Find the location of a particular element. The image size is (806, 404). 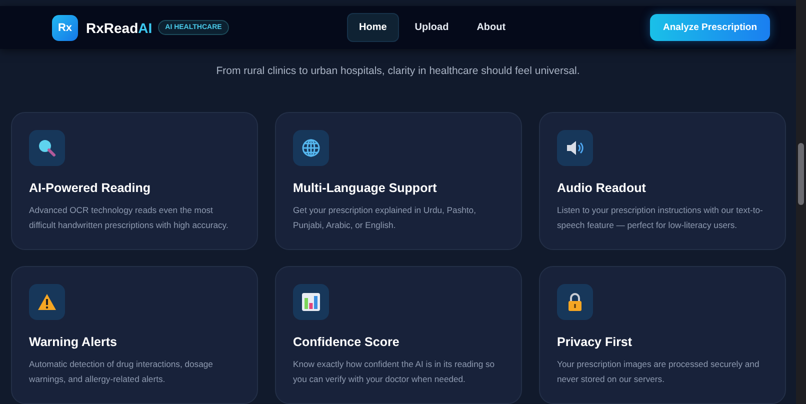

feature-title: Multi-Language Support is located at coordinates (365, 188).